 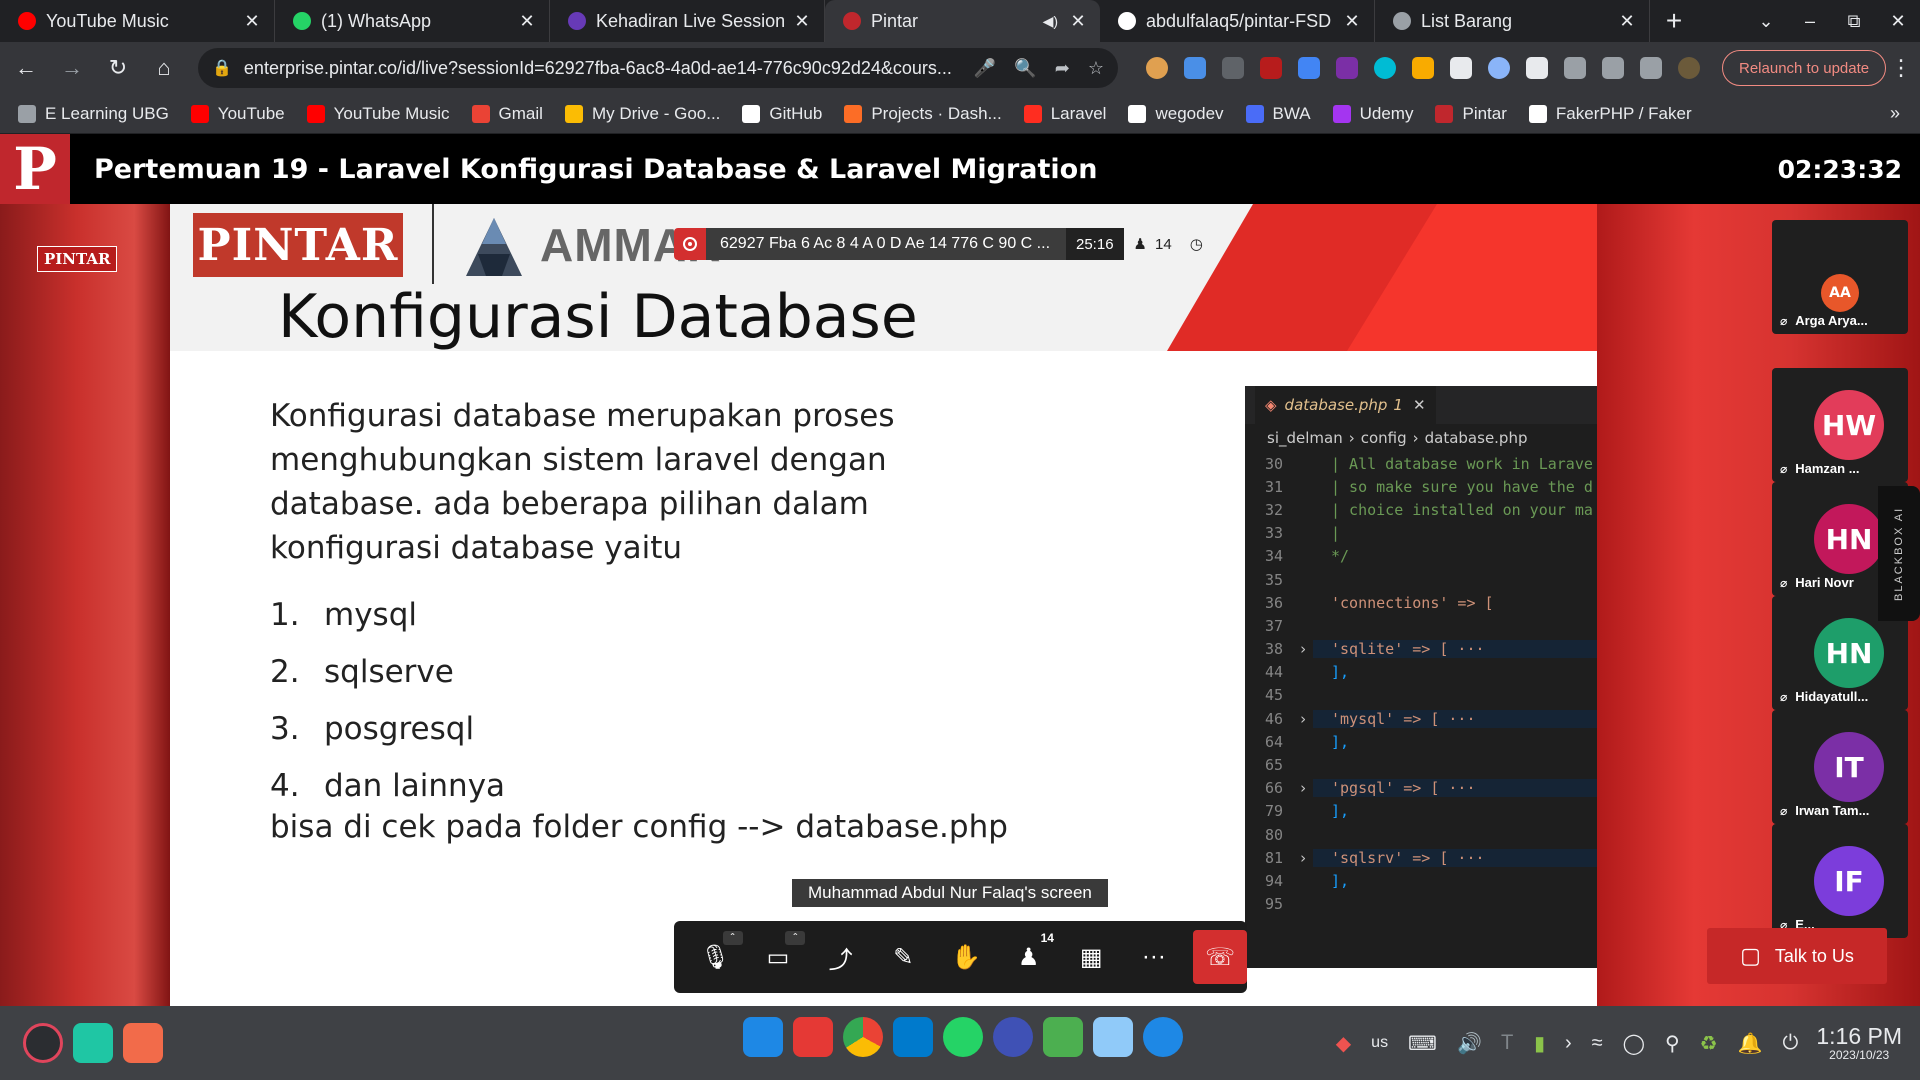 I want to click on browser-tab: List Barang ✕, so click(x=1512, y=21).